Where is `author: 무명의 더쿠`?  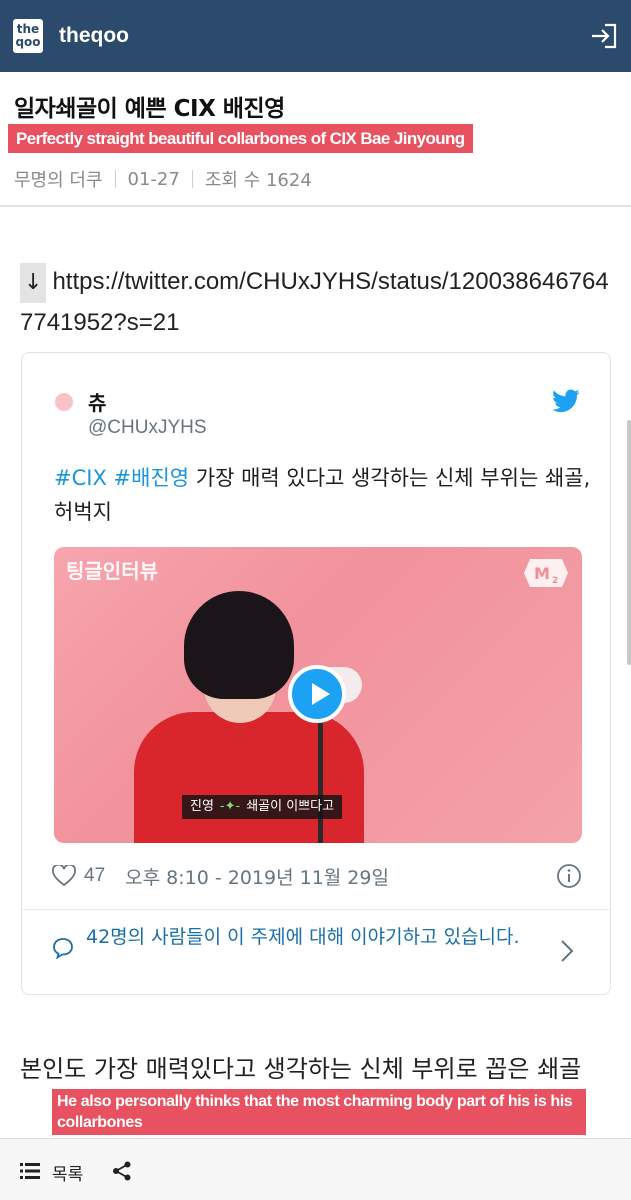
author: 무명의 더쿠 is located at coordinates (58, 180).